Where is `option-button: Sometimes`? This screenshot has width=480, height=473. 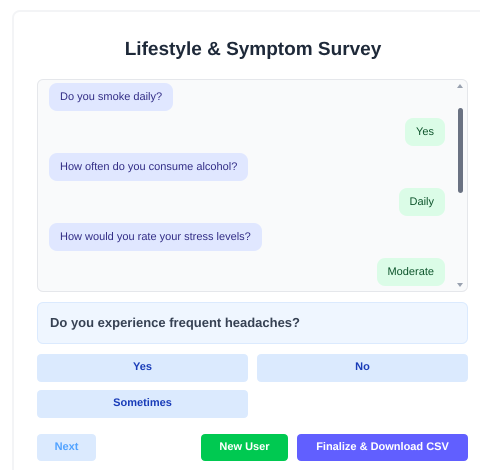 option-button: Sometimes is located at coordinates (142, 404).